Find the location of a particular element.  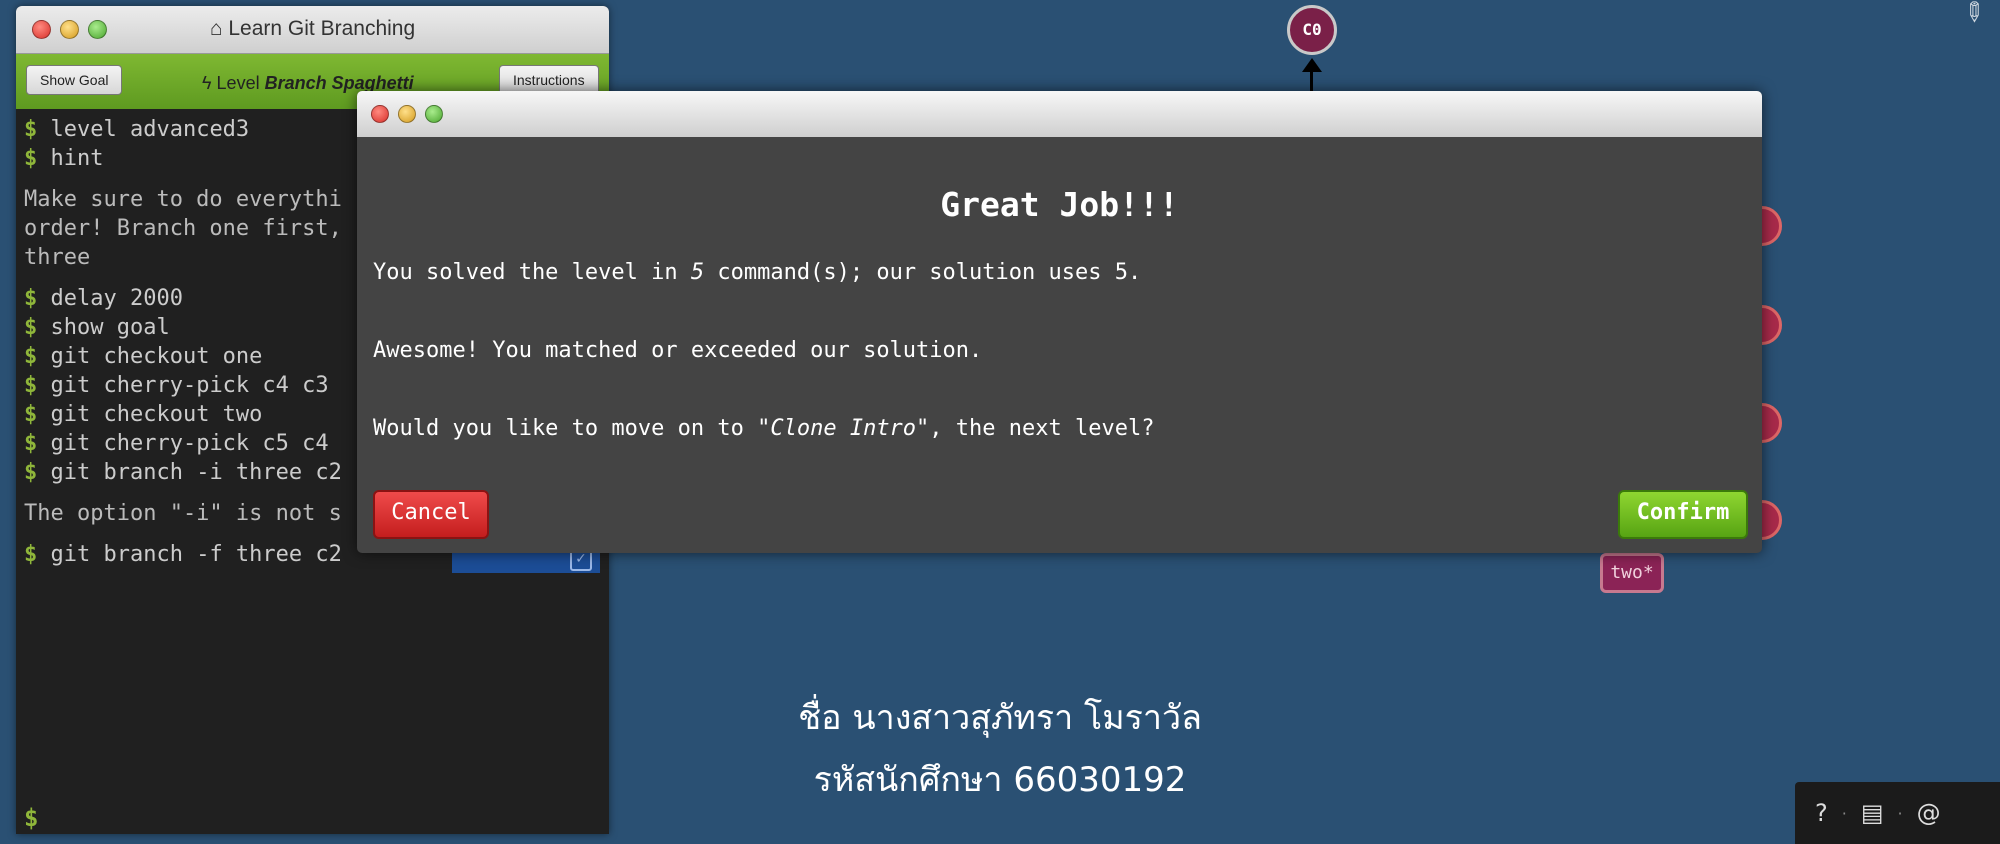

command-text: delay 2000 is located at coordinates (116, 298).